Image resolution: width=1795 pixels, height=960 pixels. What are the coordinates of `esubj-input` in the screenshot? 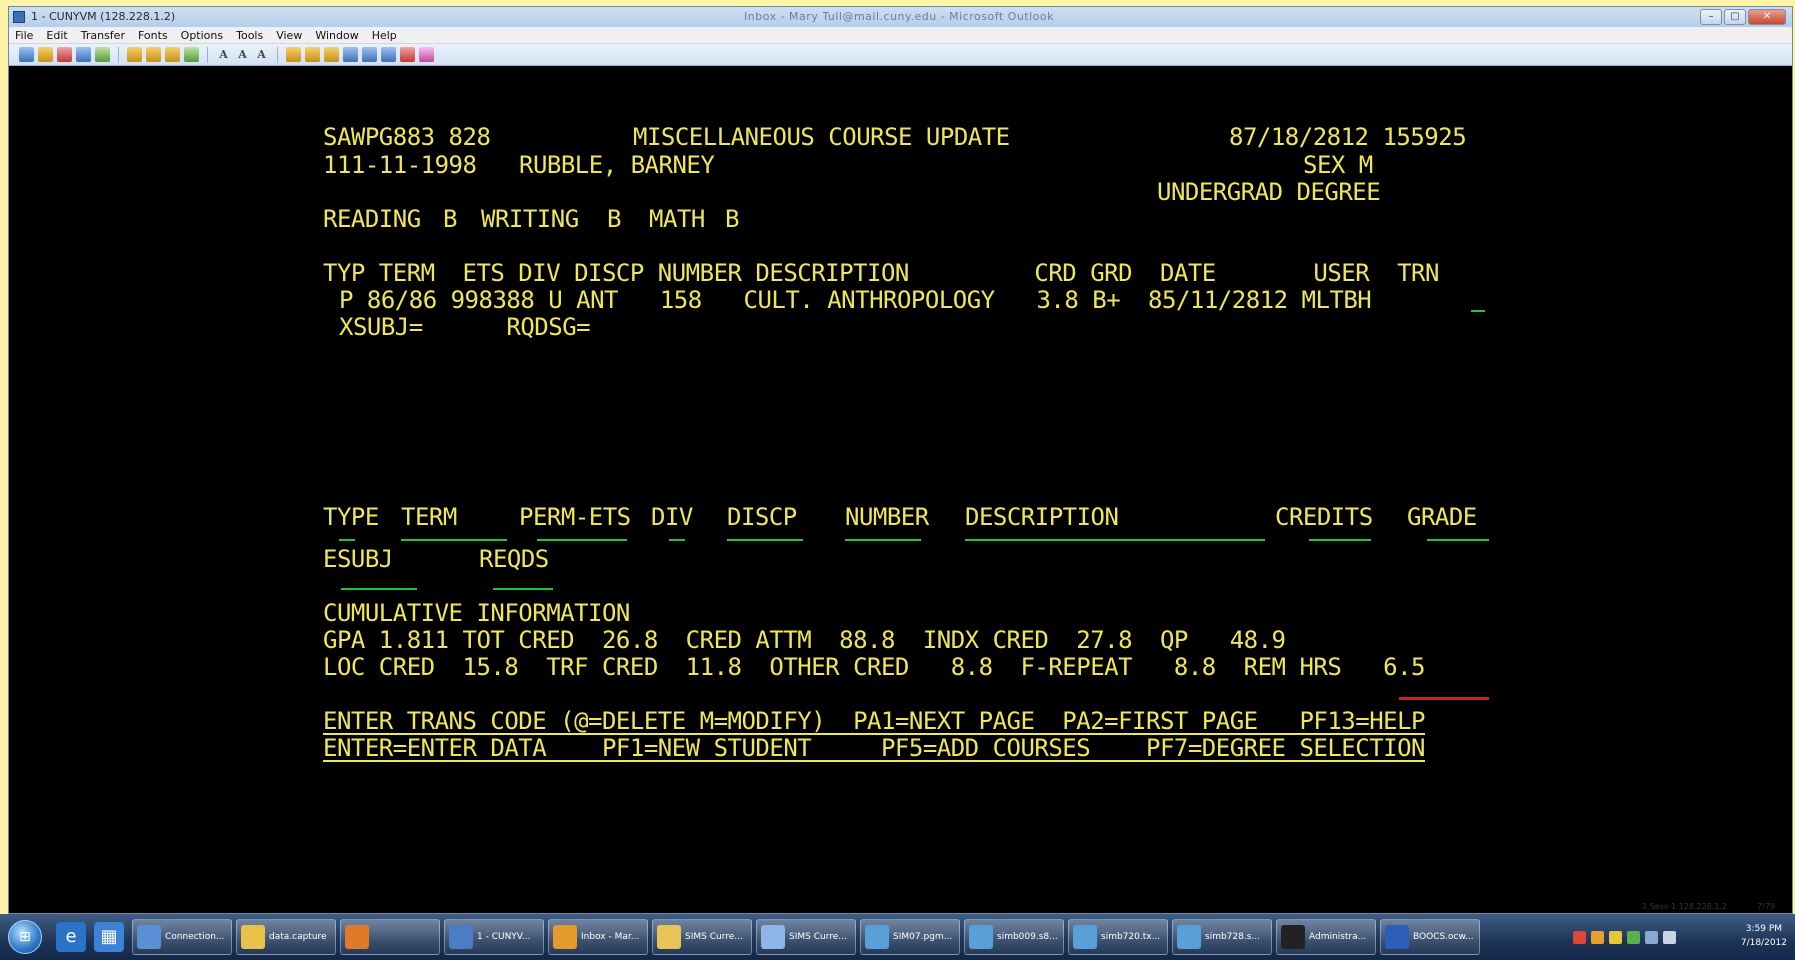 It's located at (379, 589).